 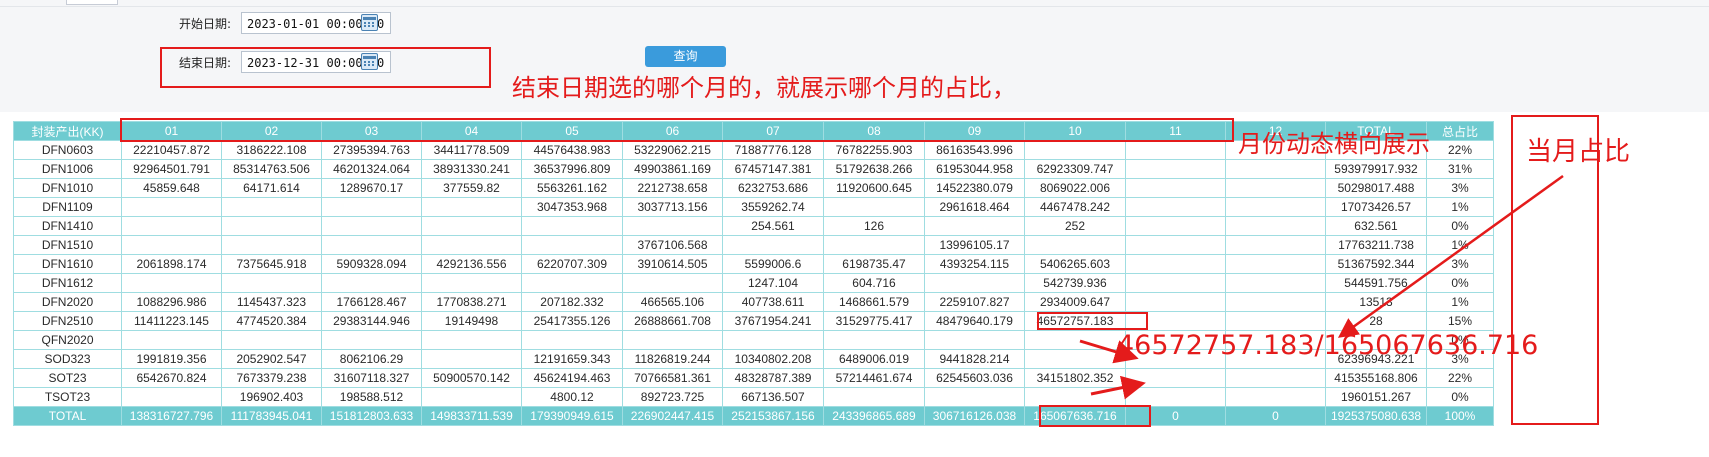 I want to click on arrow-to-ratio, so click(x=1450, y=256).